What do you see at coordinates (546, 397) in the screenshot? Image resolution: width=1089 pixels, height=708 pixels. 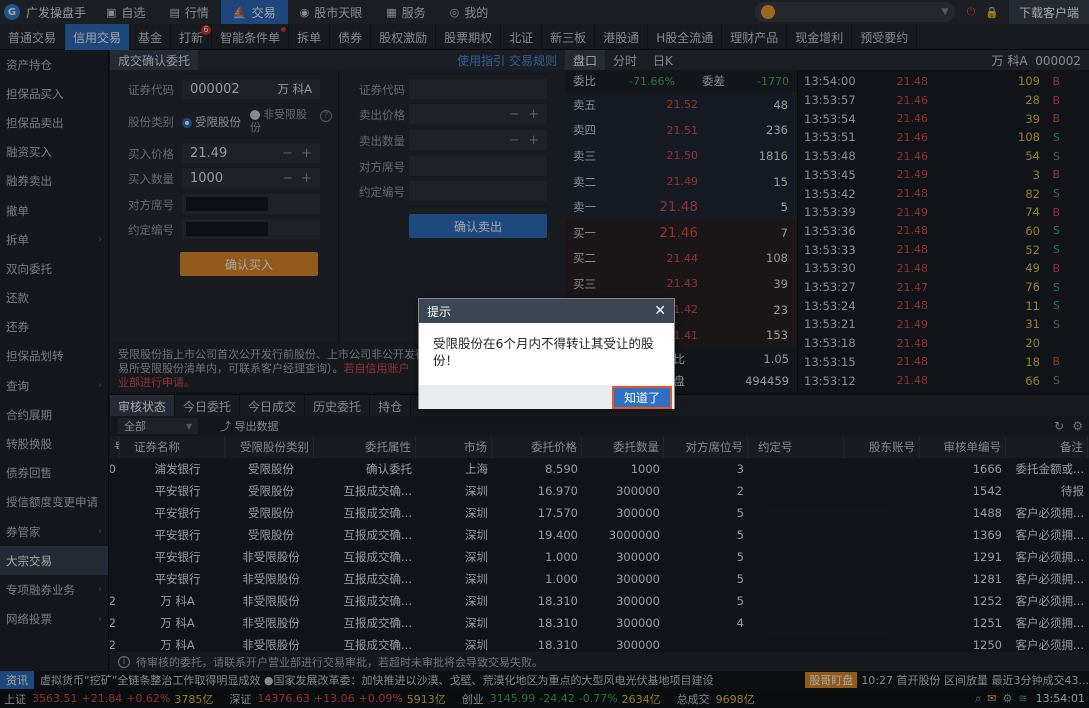 I see `dialog-footer: 知道了` at bounding box center [546, 397].